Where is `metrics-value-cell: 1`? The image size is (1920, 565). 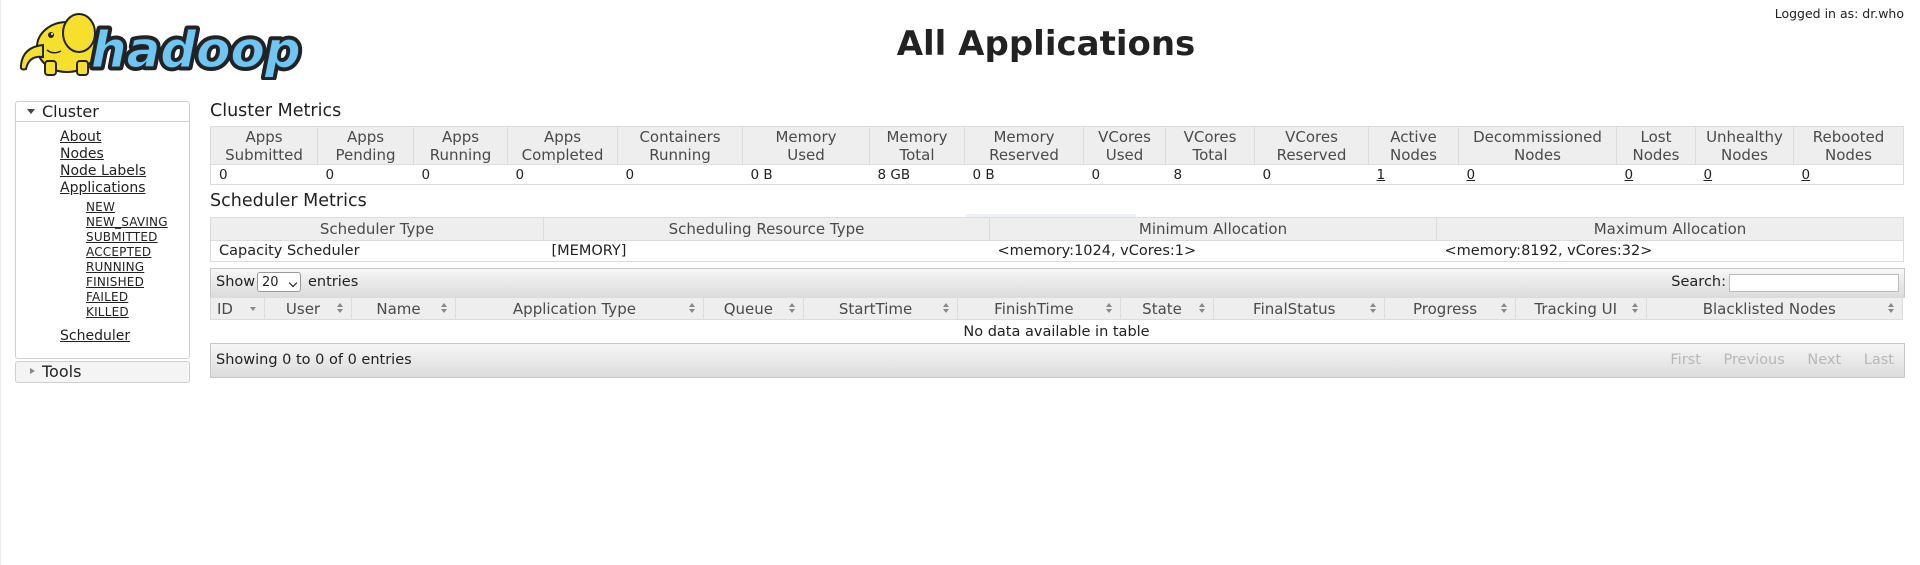 metrics-value-cell: 1 is located at coordinates (1413, 174).